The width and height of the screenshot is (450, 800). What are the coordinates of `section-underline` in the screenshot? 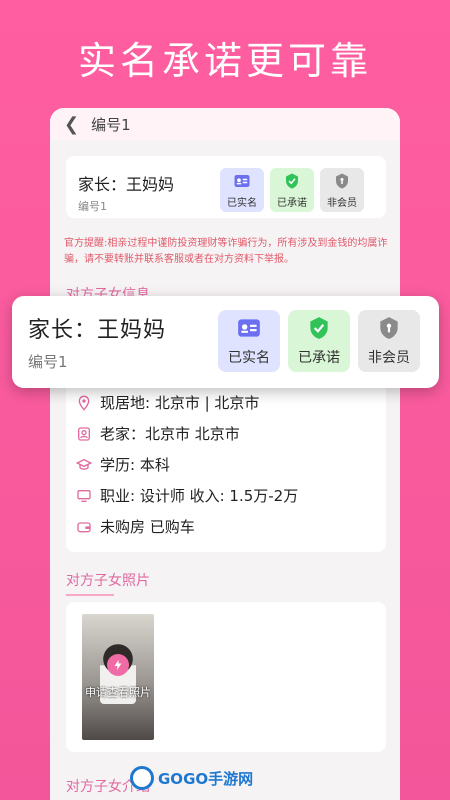 It's located at (90, 595).